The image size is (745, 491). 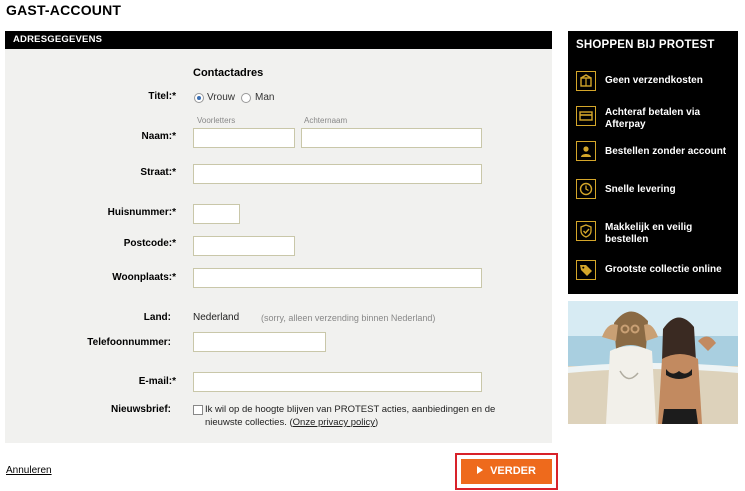 I want to click on straat-input, so click(x=337, y=174).